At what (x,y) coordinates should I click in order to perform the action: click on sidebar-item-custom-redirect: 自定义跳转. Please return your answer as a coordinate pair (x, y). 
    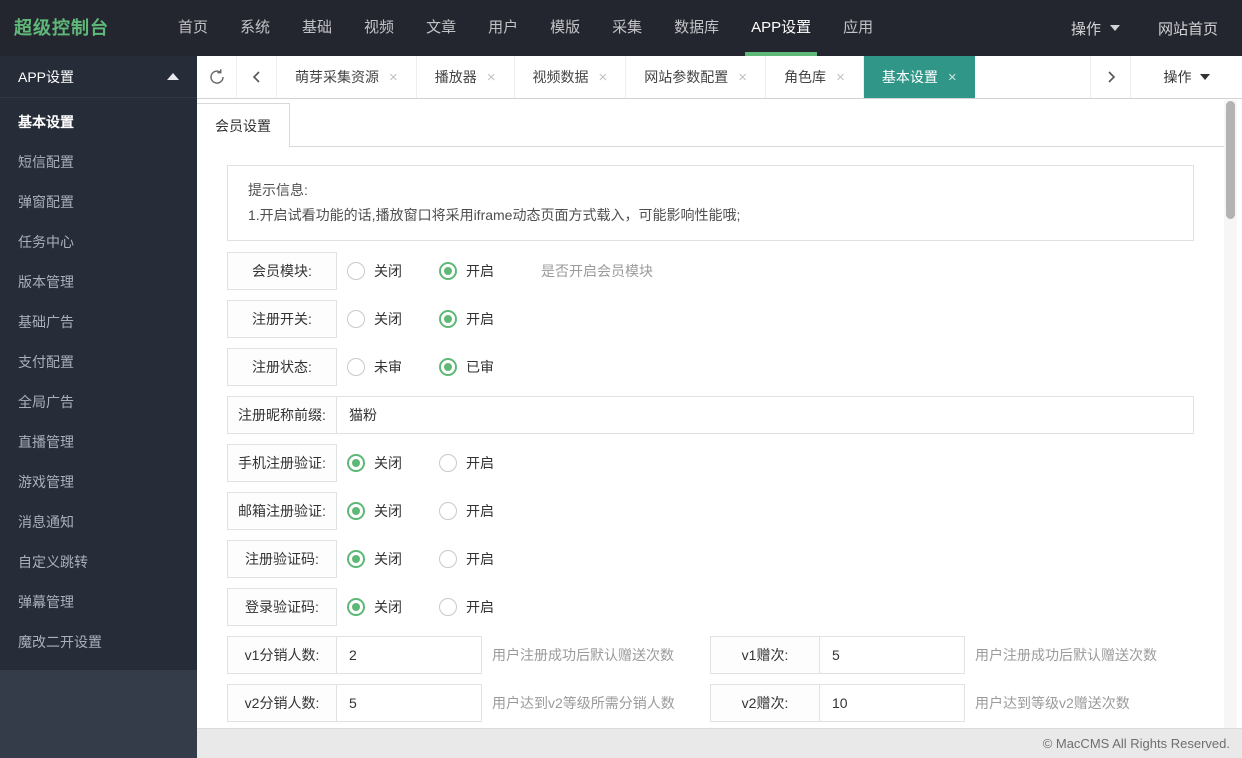
    Looking at the image, I should click on (98, 562).